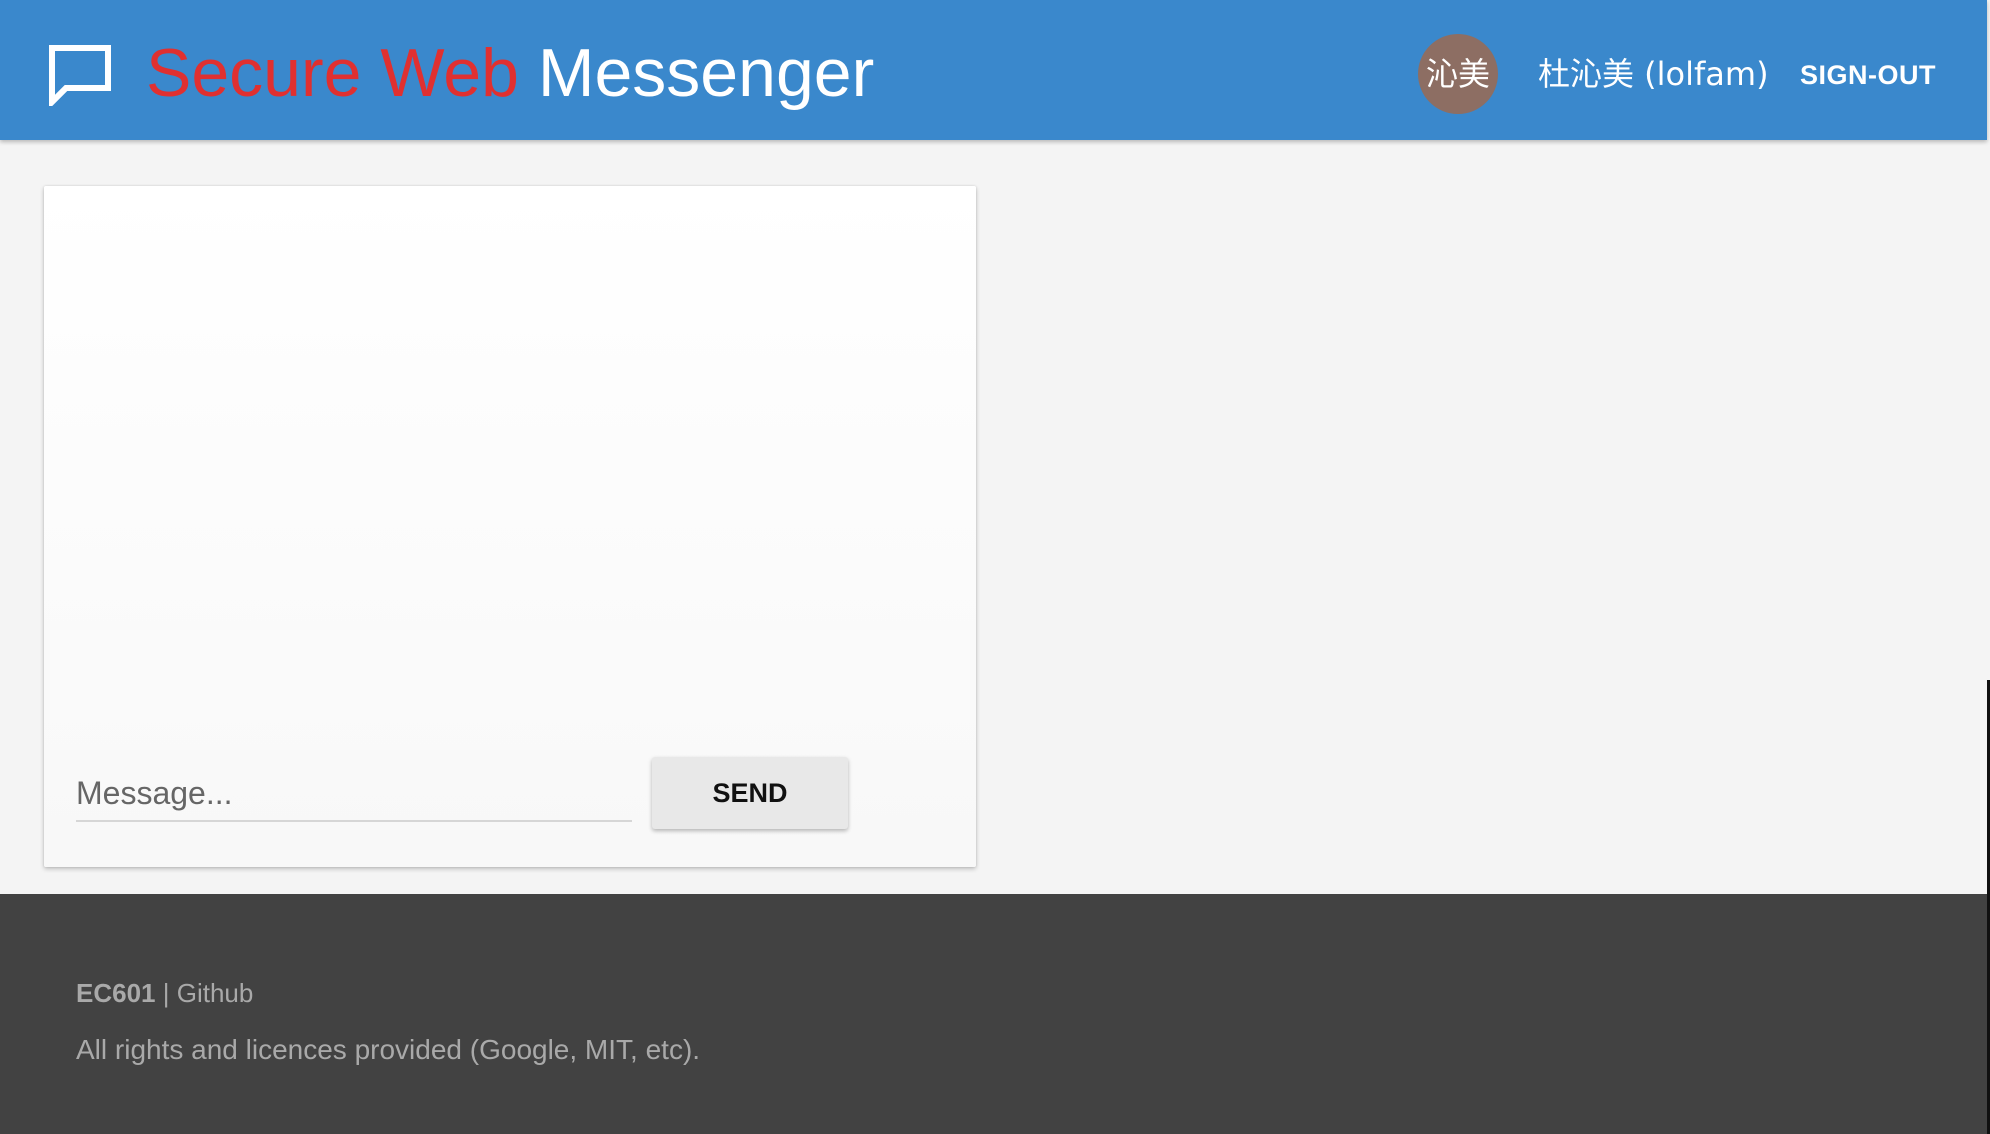  I want to click on avatar: 沁美, so click(1458, 74).